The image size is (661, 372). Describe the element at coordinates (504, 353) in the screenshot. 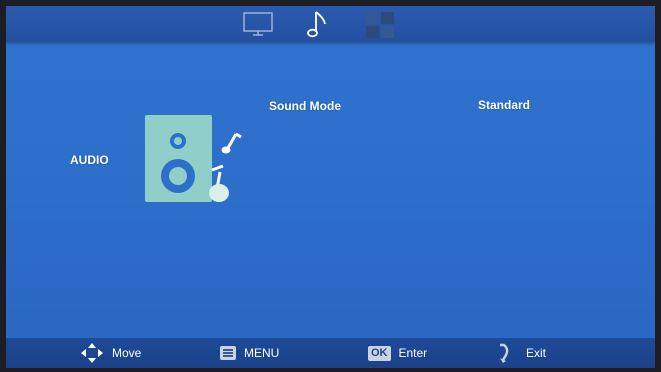

I see `return-icon` at that location.